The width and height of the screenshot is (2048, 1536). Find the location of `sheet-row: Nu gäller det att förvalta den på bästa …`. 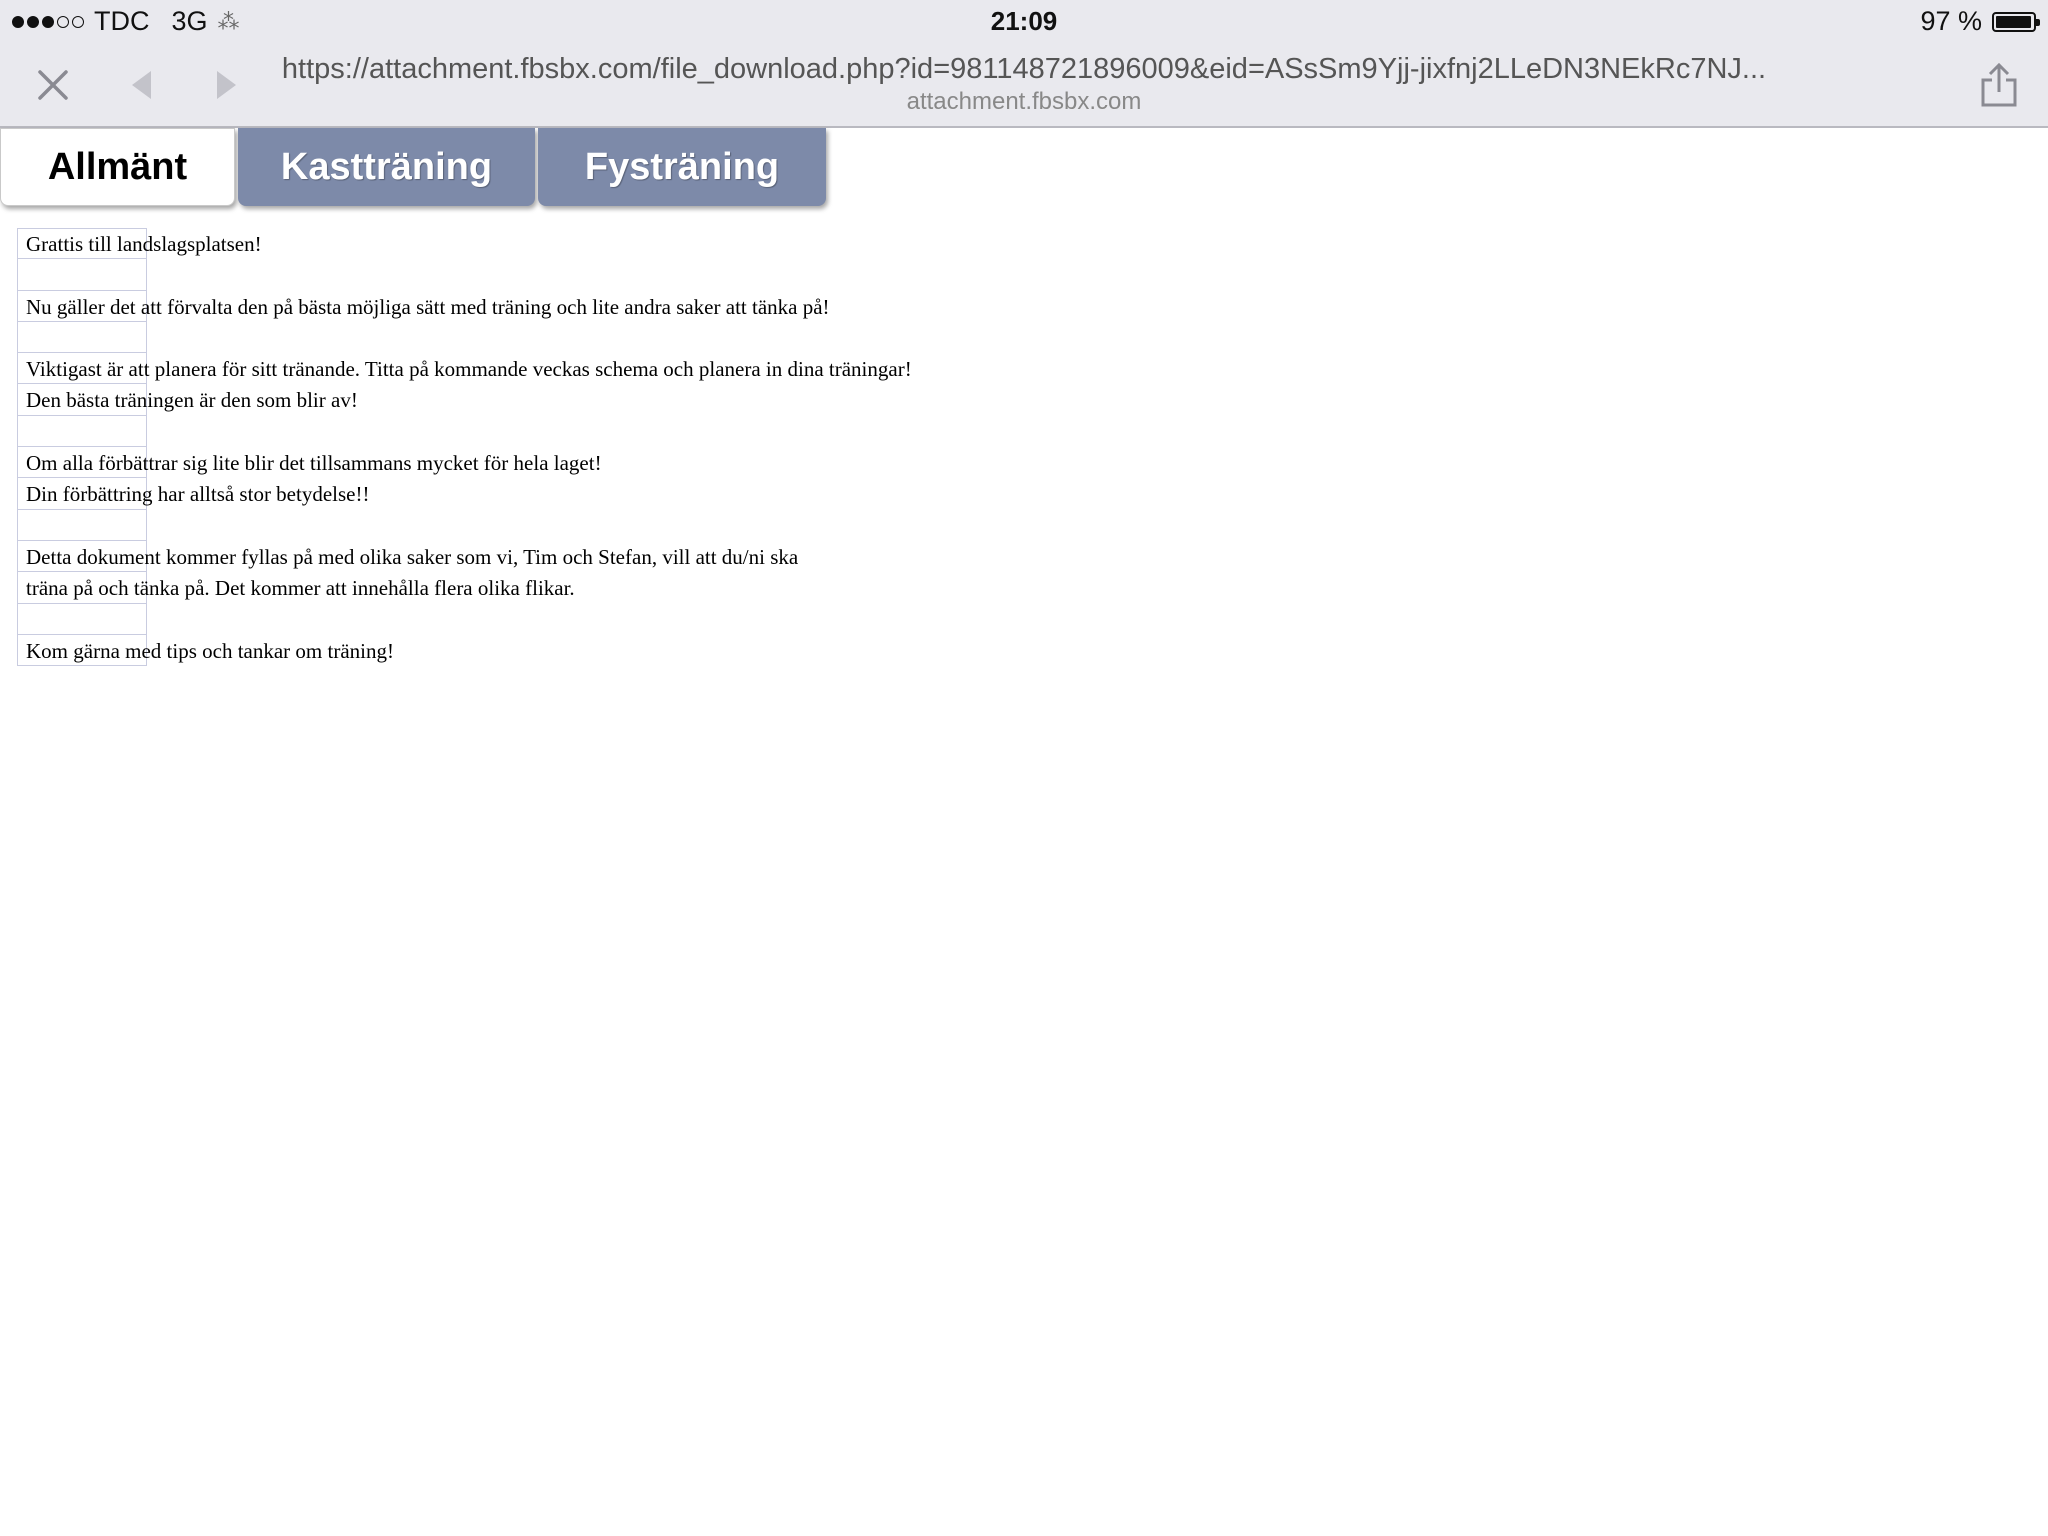

sheet-row: Nu gäller det att förvalta den på bästa … is located at coordinates (567, 306).